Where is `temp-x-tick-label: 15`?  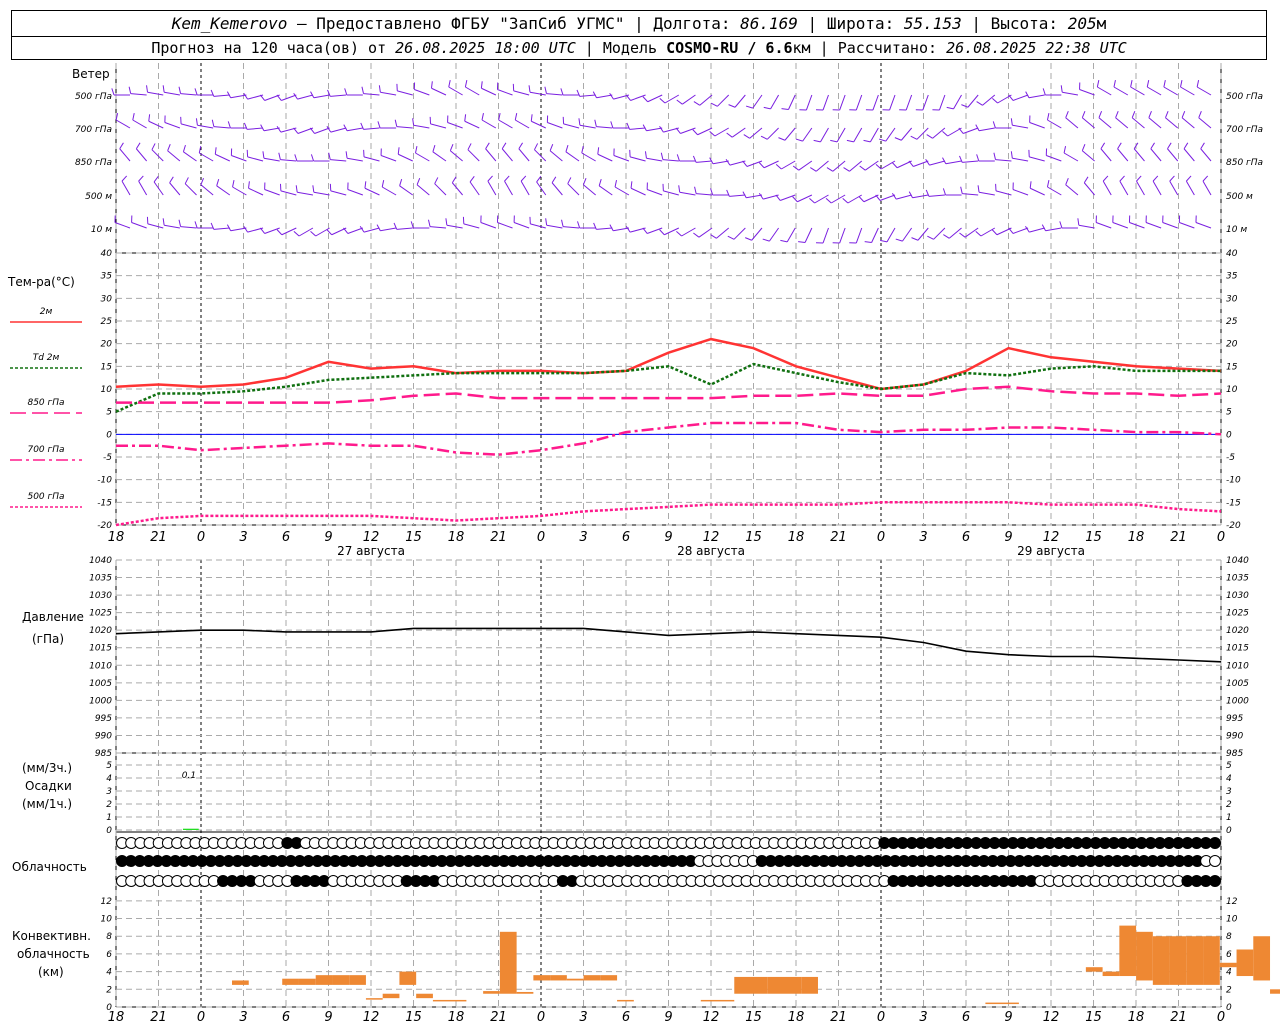 temp-x-tick-label: 15 is located at coordinates (753, 537).